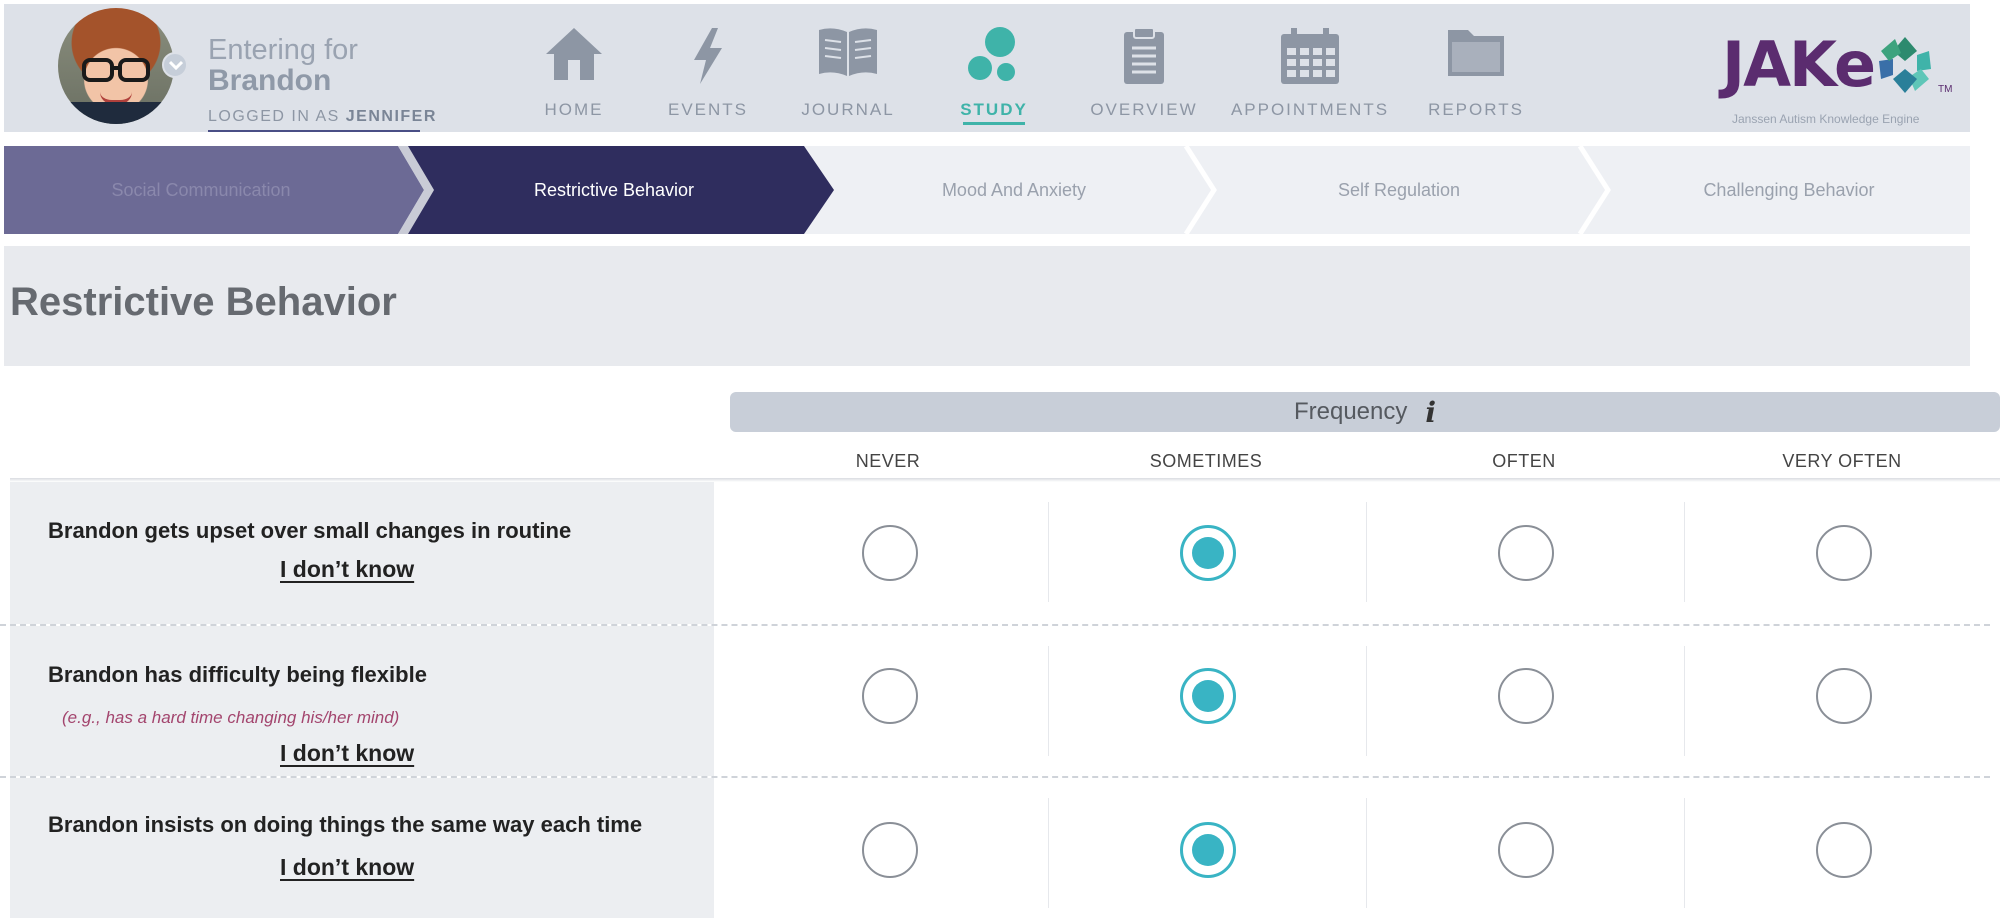  I want to click on column-header-never: NEVER, so click(888, 461).